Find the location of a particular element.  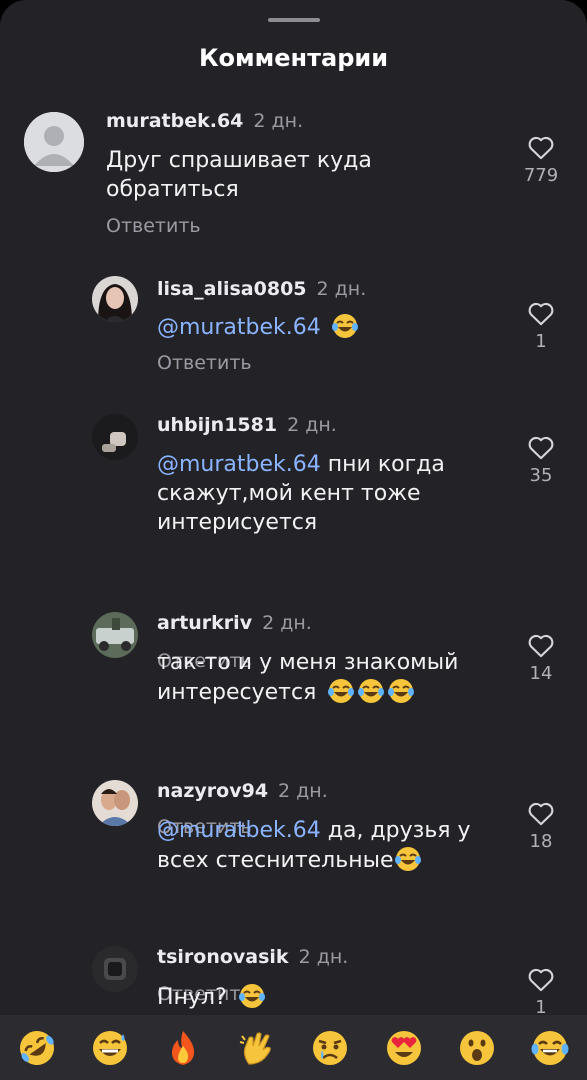

tears-of-joy-icon is located at coordinates (550, 1047).